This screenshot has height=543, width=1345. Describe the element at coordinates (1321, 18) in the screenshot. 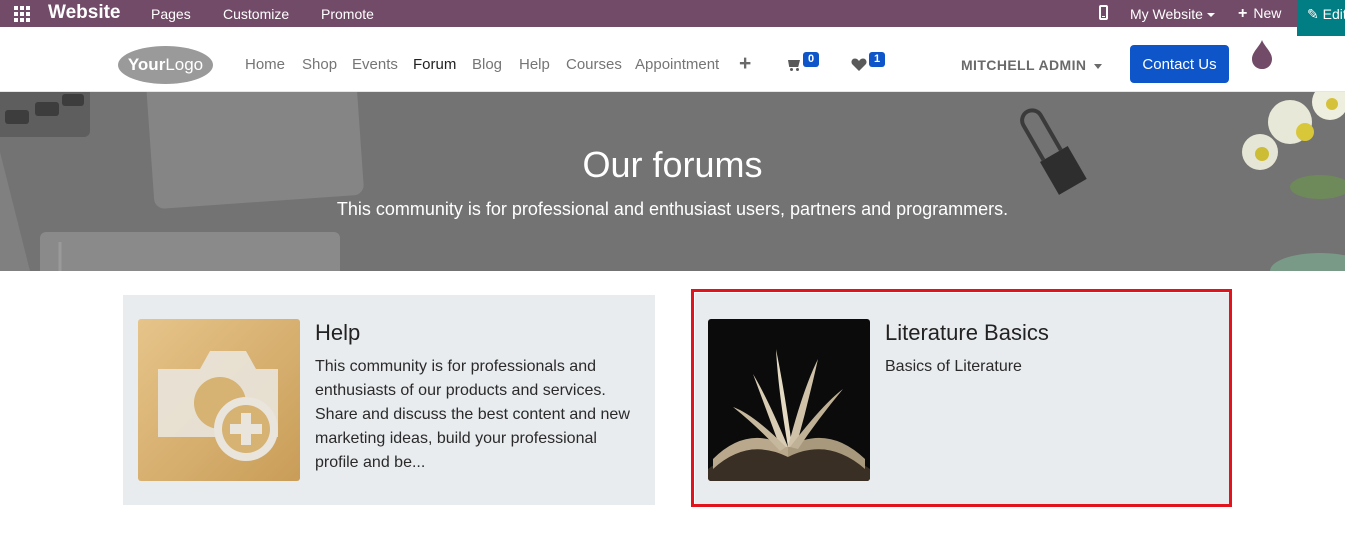

I see `edit-button: ✎ Edit` at that location.